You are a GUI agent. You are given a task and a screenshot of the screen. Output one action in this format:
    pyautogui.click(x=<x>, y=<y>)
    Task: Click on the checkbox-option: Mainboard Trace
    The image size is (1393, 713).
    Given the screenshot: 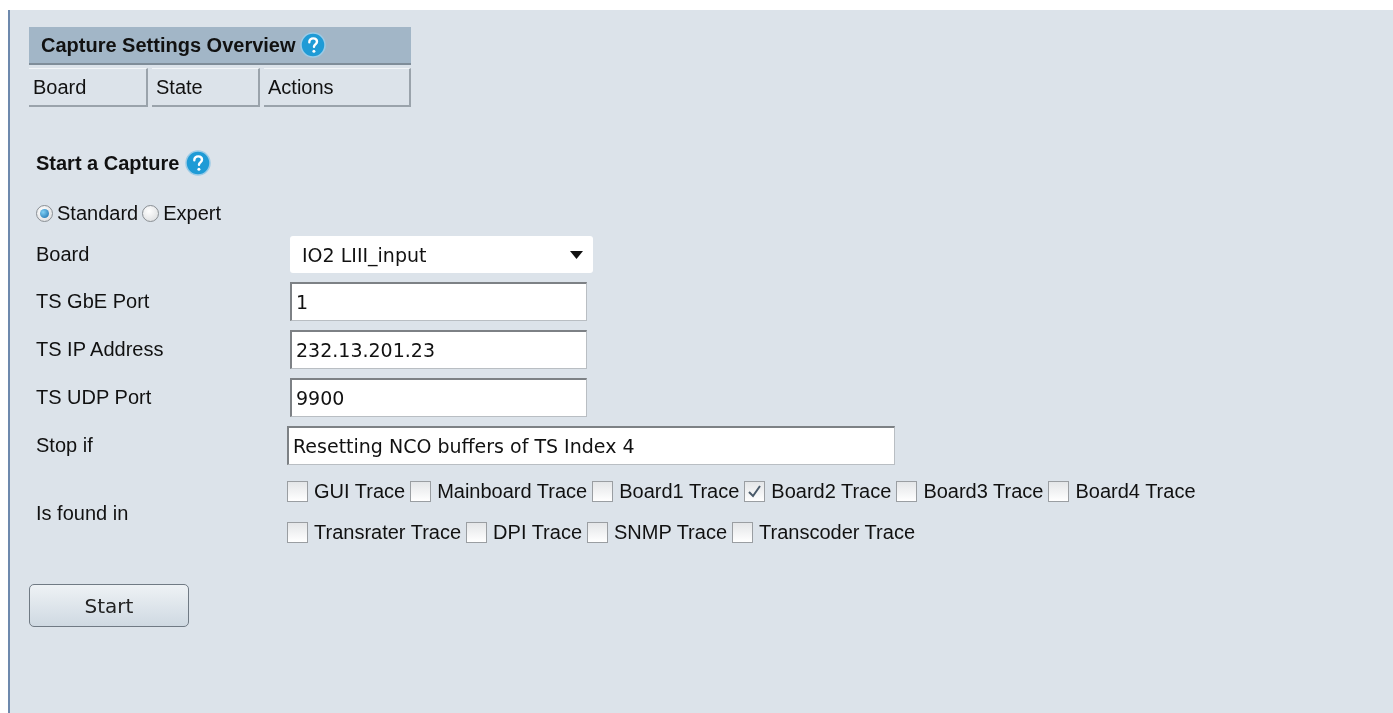 What is the action you would take?
    pyautogui.click(x=499, y=491)
    